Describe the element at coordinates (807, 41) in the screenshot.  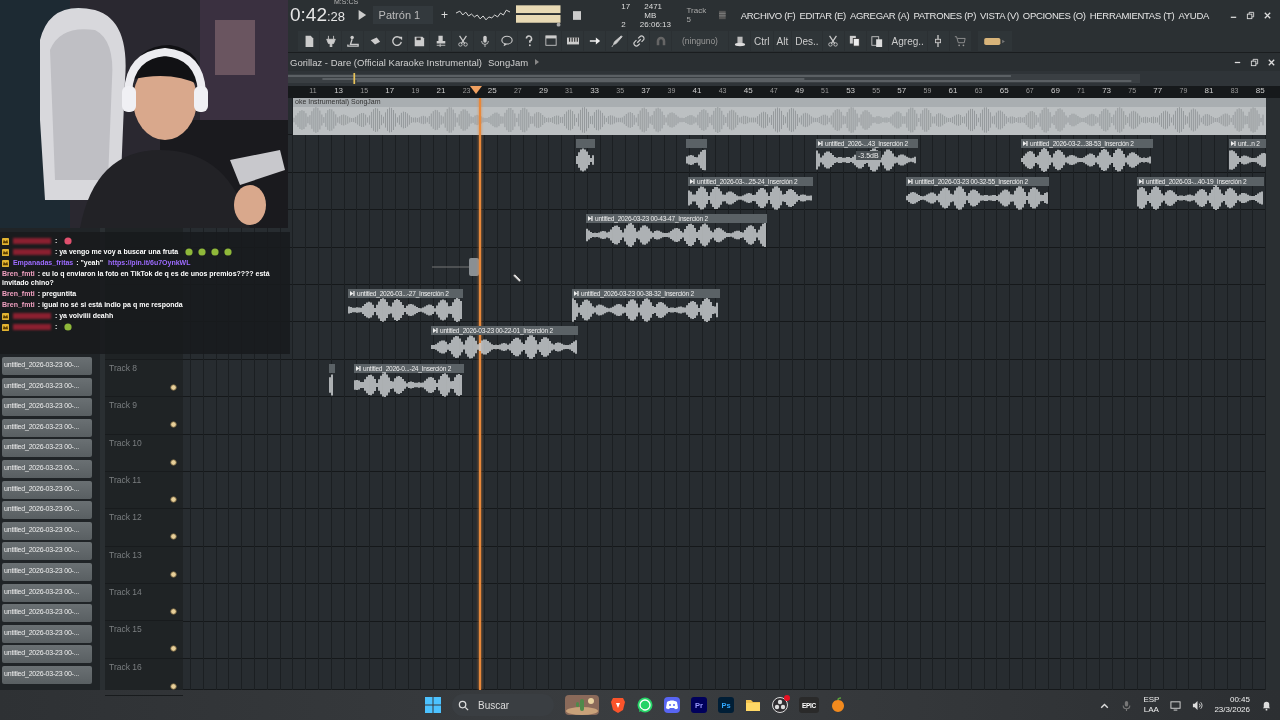
I see `deselect-button: Des..` at that location.